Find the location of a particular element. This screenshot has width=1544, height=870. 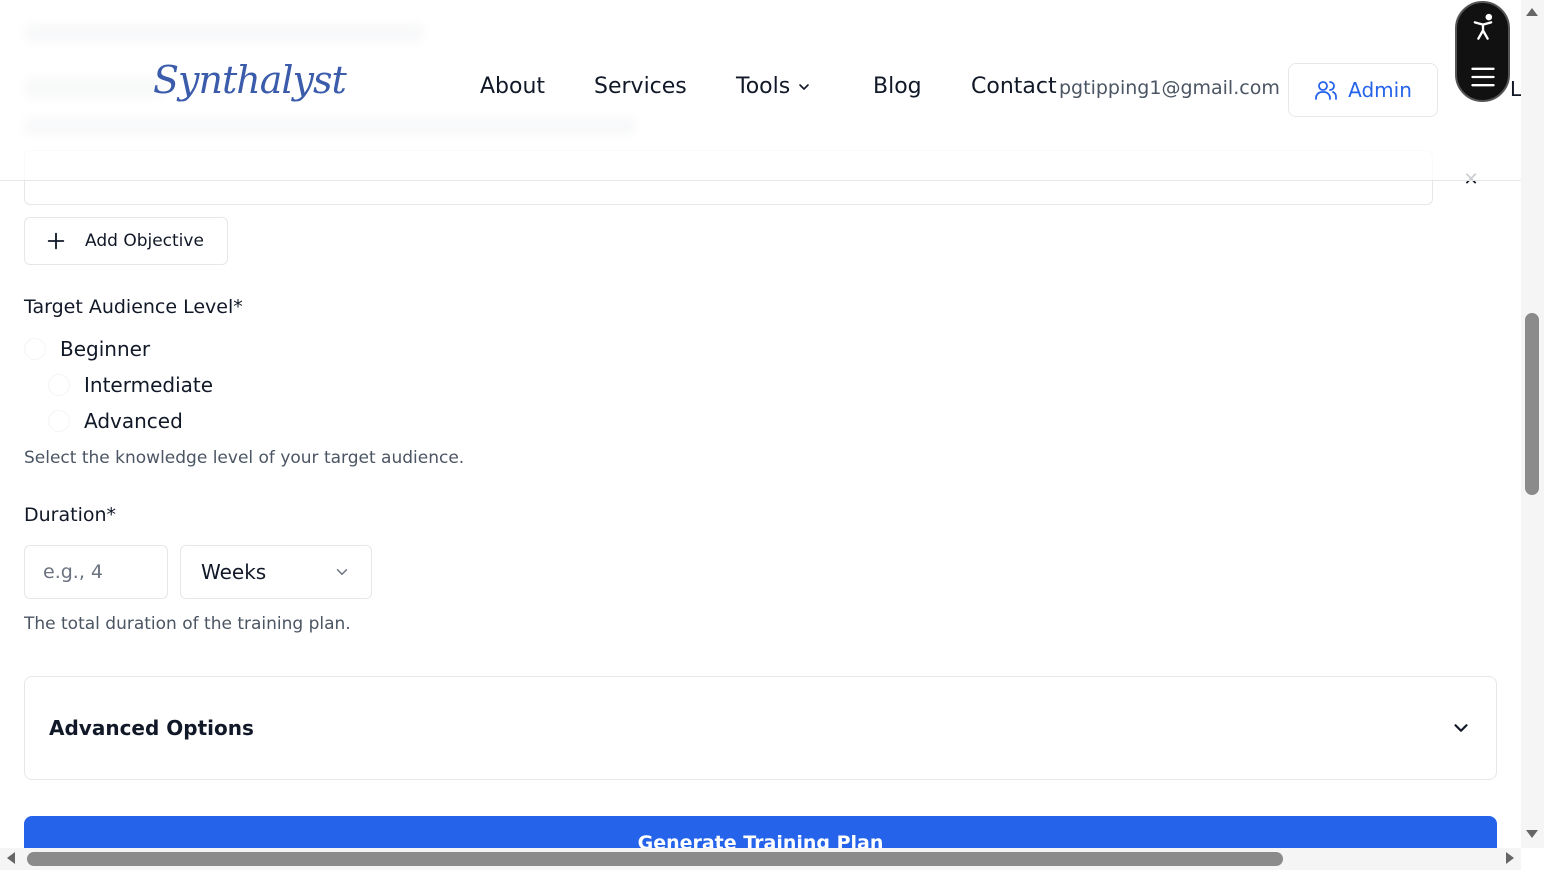

radio-advanced: Advanced is located at coordinates (115, 421).